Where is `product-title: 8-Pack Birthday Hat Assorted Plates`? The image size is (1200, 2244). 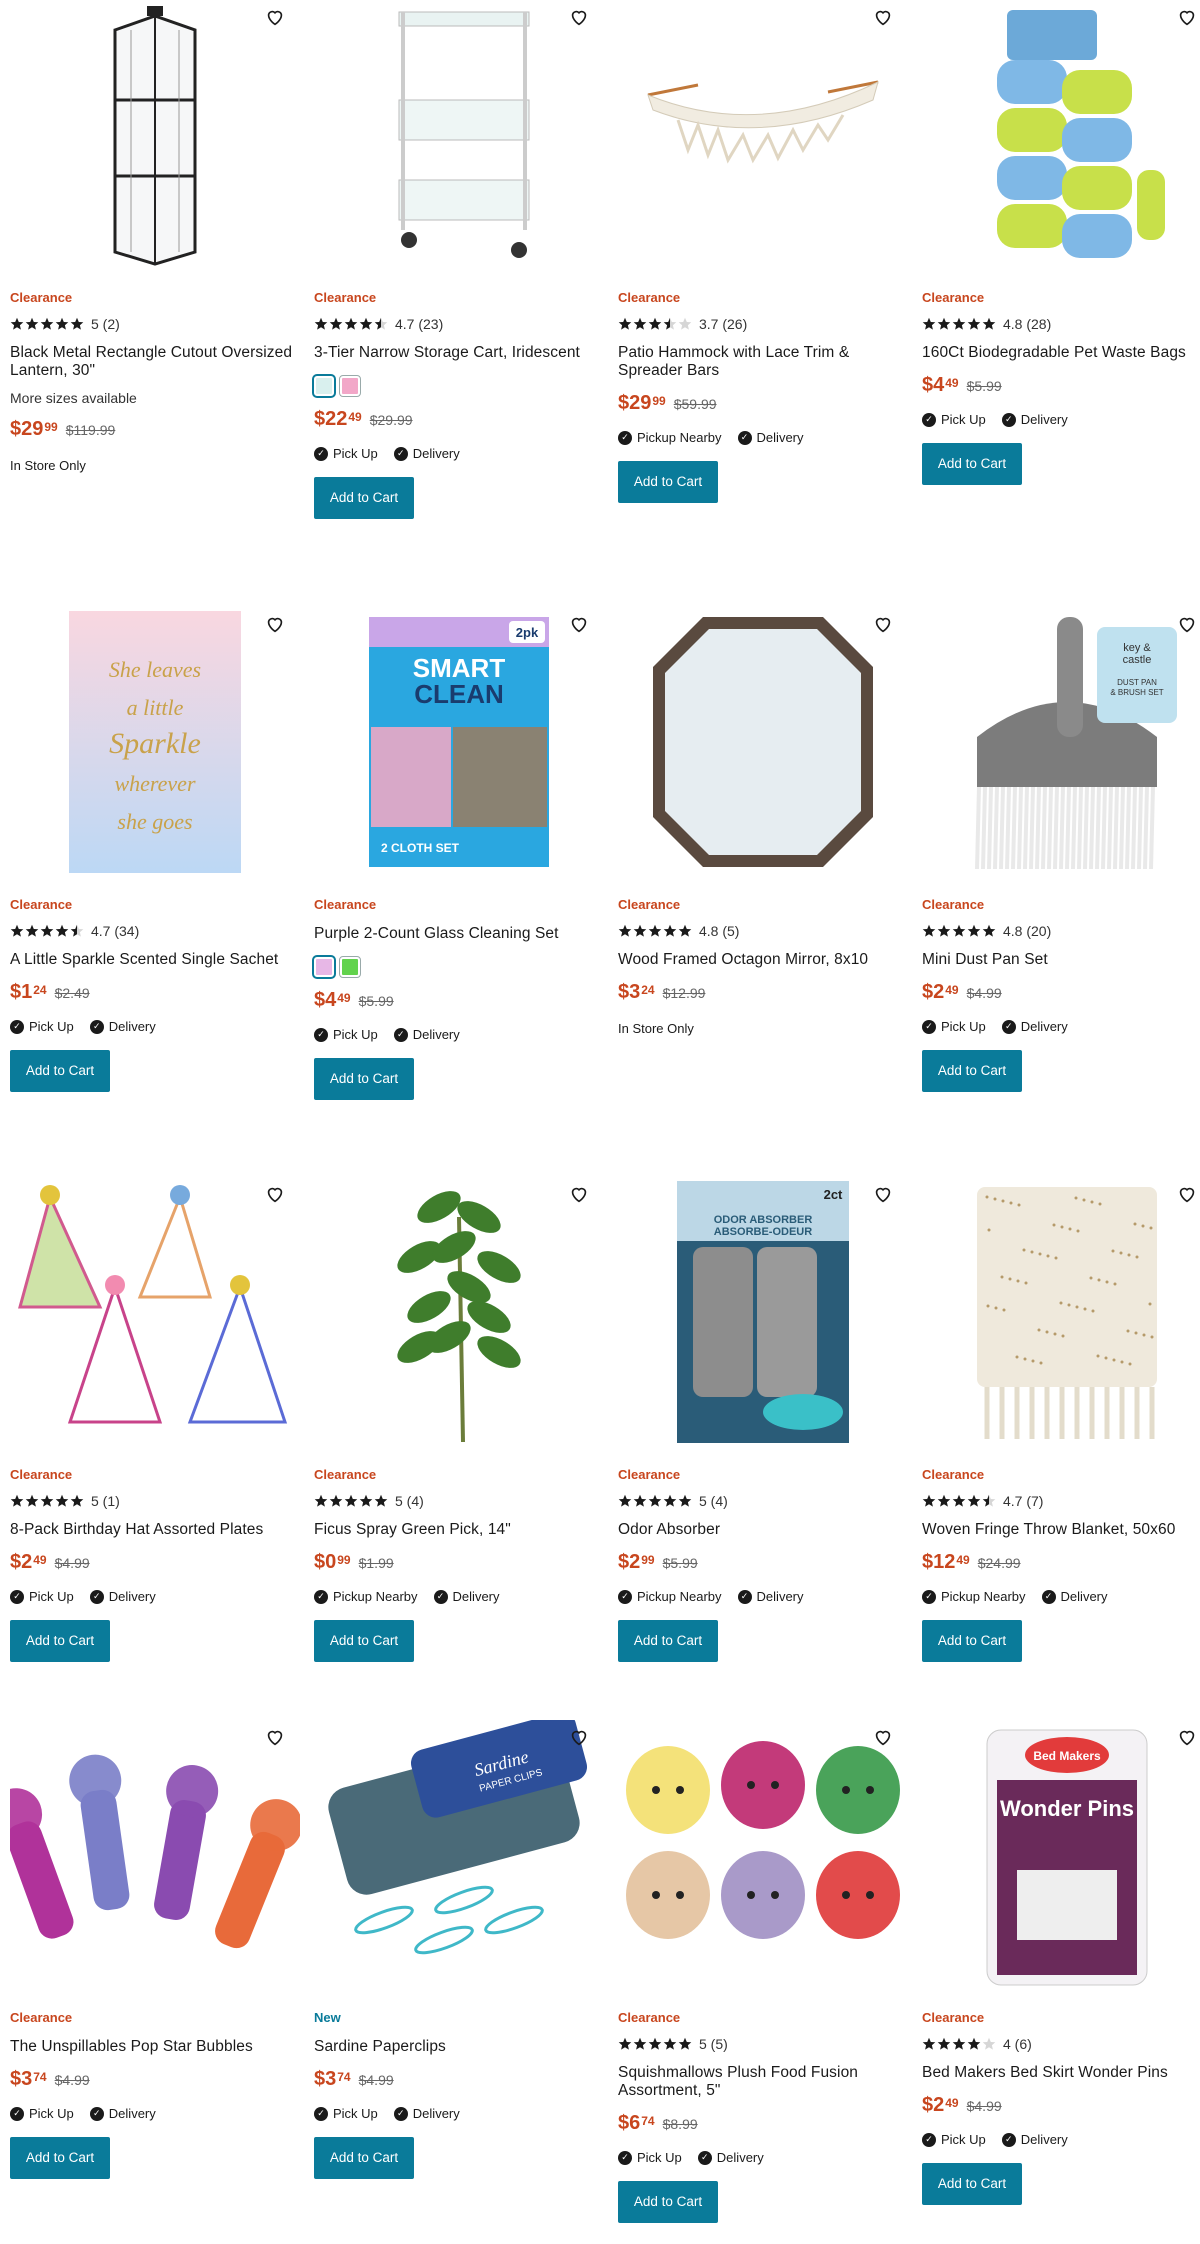 product-title: 8-Pack Birthday Hat Assorted Plates is located at coordinates (155, 1530).